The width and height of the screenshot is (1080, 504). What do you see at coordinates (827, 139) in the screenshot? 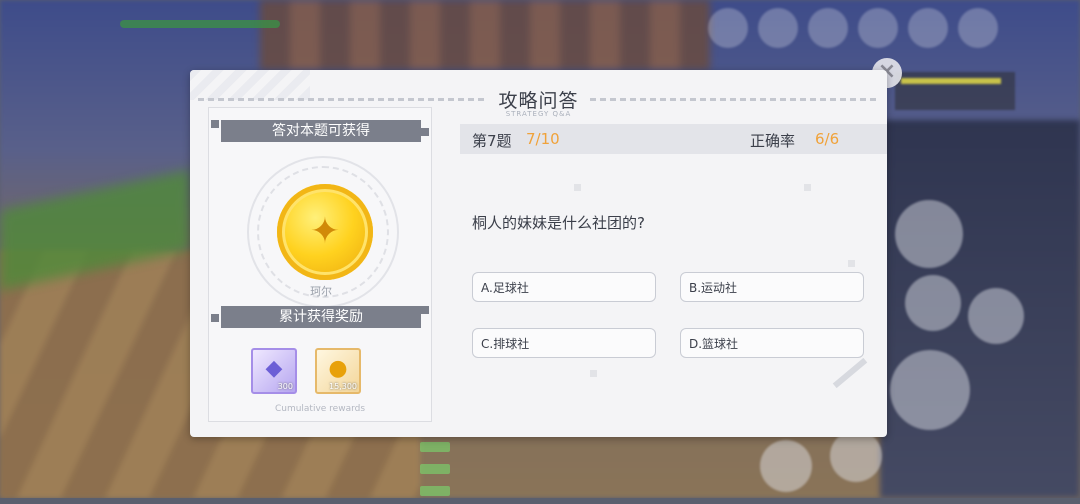
I see `accuracy-value: 6/6` at bounding box center [827, 139].